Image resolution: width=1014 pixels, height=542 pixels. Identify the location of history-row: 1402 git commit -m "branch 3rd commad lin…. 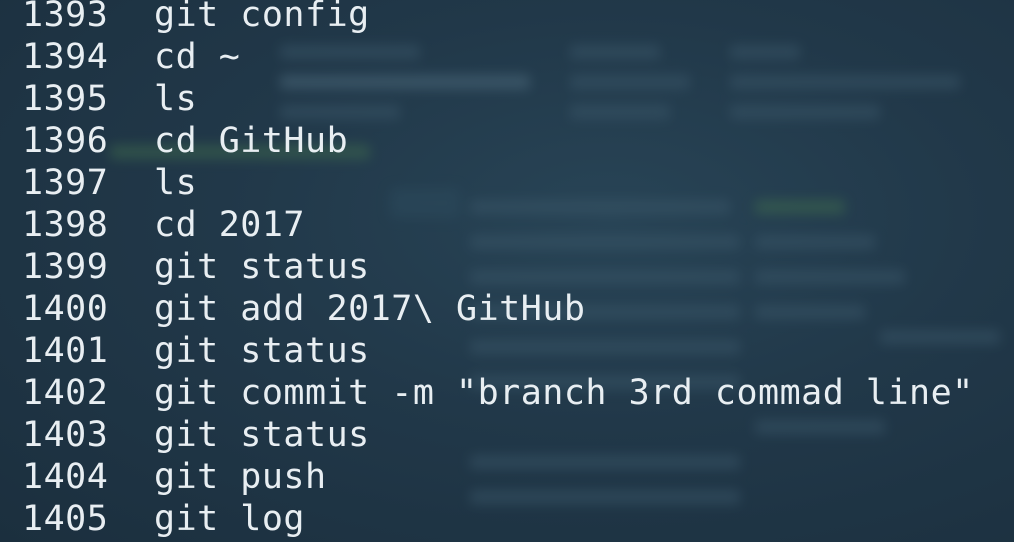
(507, 393).